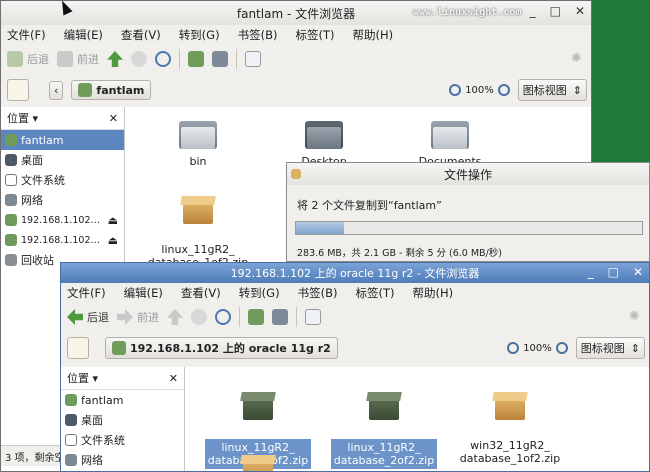  I want to click on trash-icon, so click(11, 260).